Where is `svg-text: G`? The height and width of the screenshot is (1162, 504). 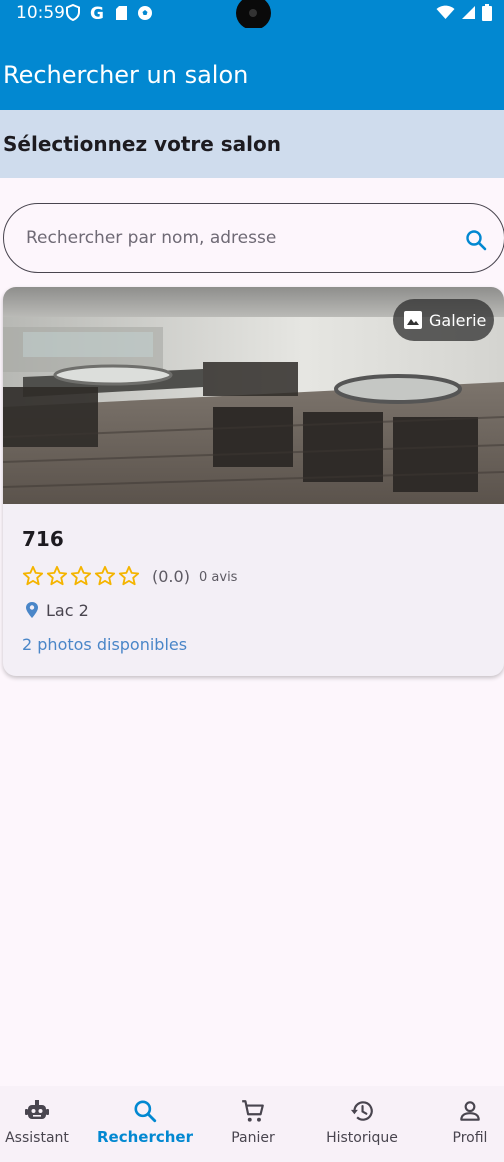 svg-text: G is located at coordinates (97, 12).